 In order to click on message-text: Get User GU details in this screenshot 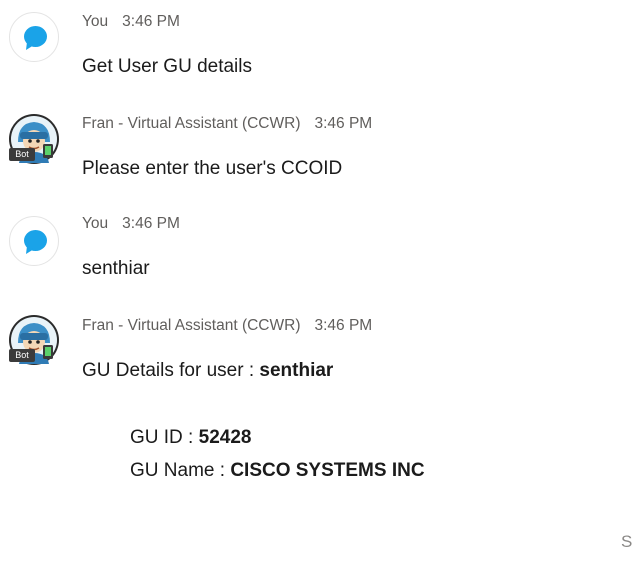, I will do `click(167, 66)`.